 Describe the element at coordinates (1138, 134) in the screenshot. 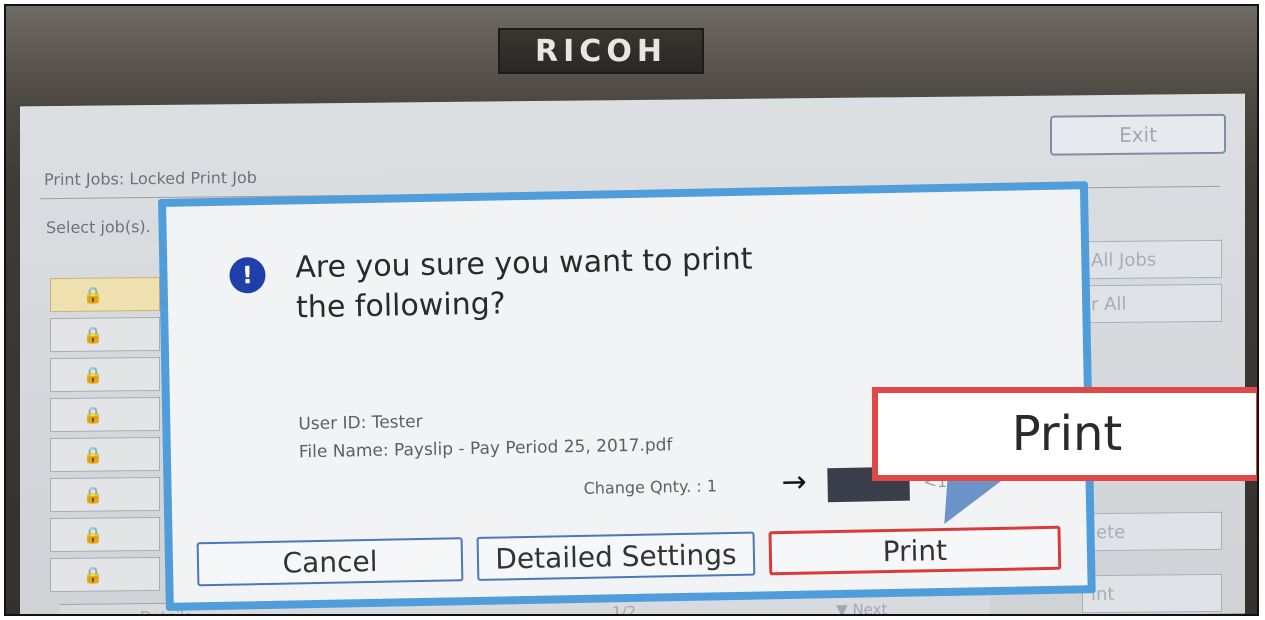

I see `exit-button: Exit` at that location.